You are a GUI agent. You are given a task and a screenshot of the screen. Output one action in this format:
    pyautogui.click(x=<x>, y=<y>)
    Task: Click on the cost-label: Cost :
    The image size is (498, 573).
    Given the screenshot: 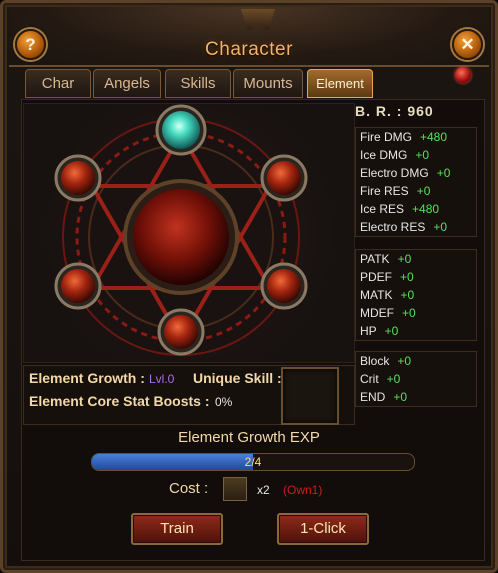 What is the action you would take?
    pyautogui.click(x=189, y=488)
    